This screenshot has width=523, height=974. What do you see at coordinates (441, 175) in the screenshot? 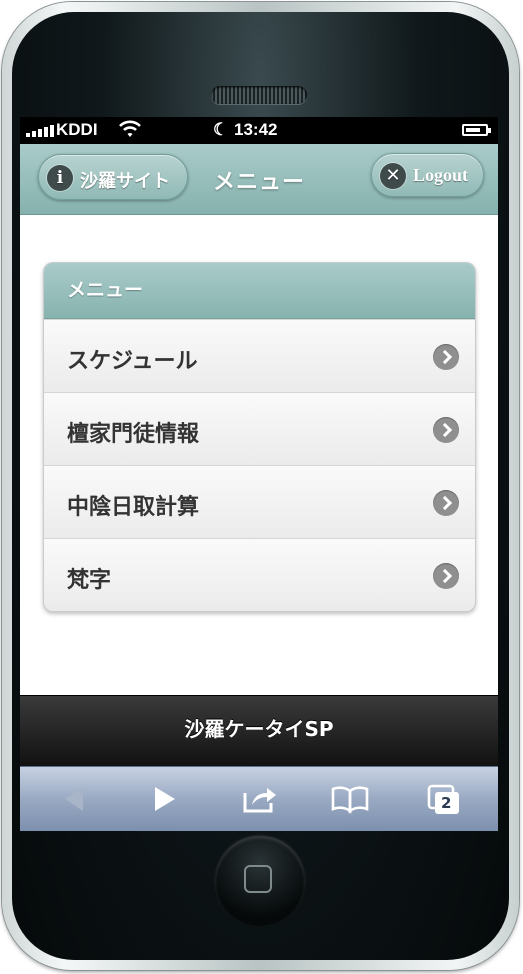
I see `logout-button-label: Logout` at bounding box center [441, 175].